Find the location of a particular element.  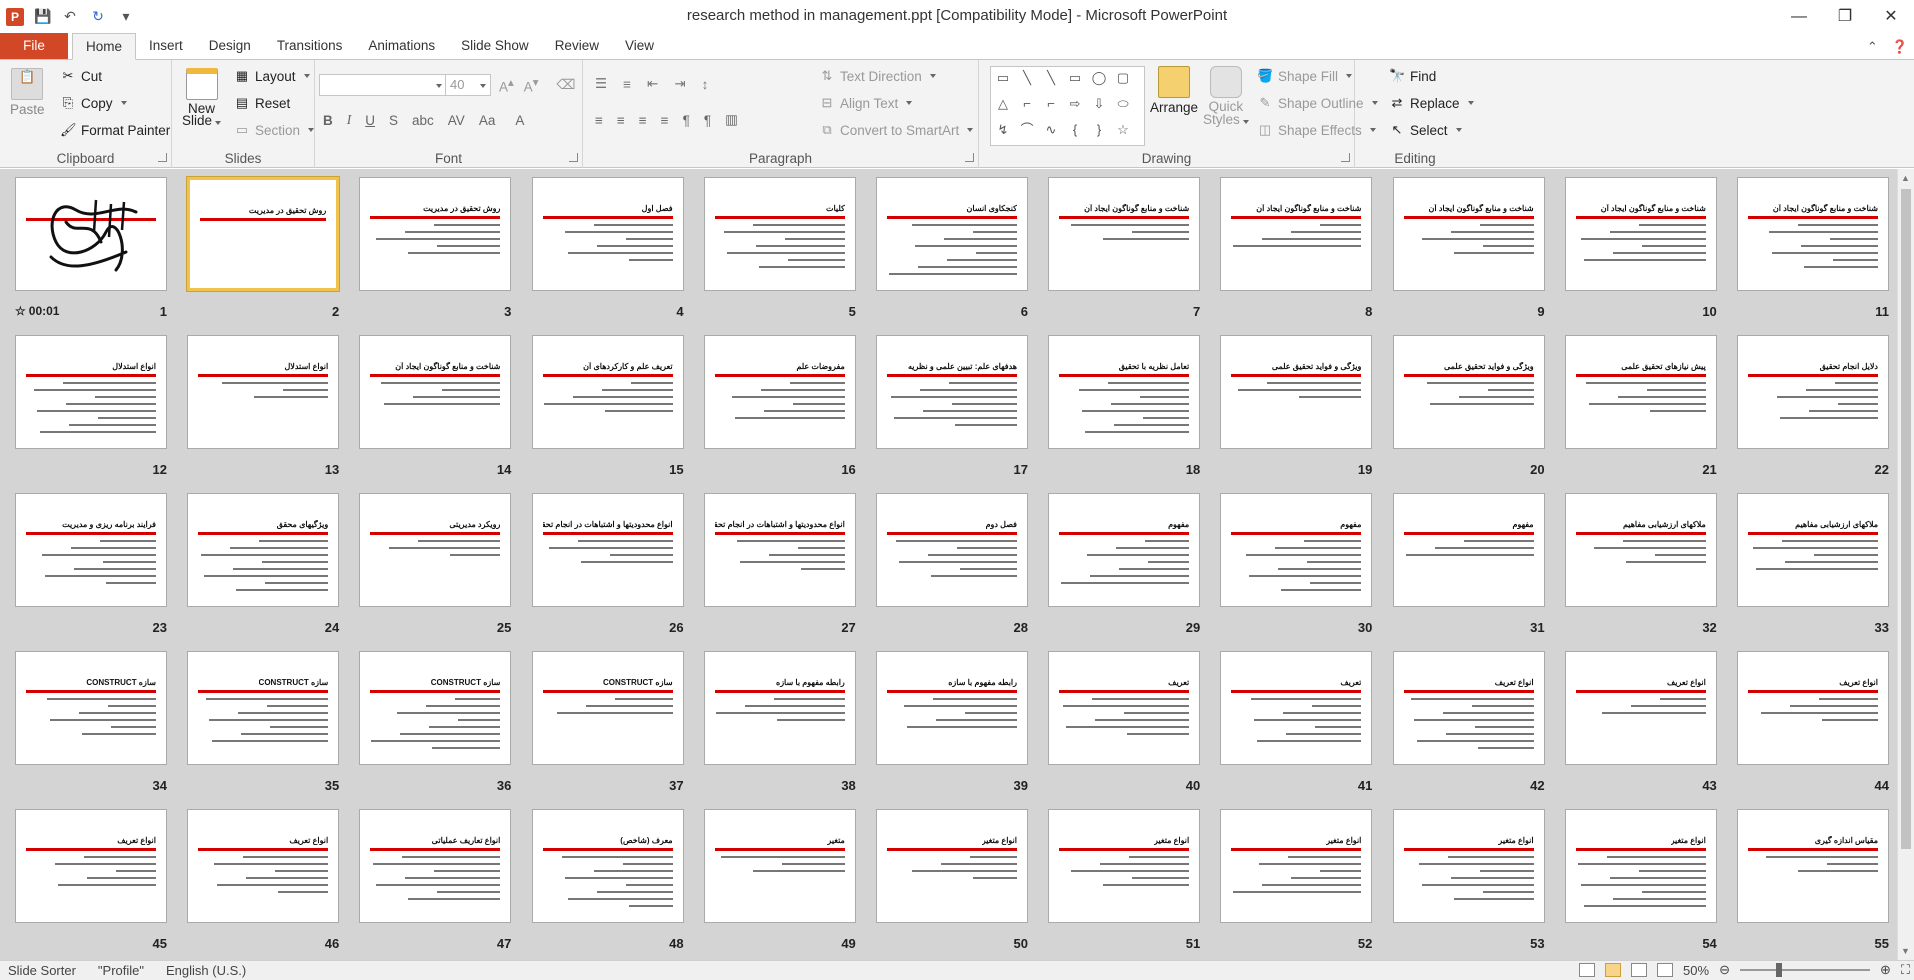

slide-thumbnail: انواع تعریف 42 is located at coordinates (1468, 724).